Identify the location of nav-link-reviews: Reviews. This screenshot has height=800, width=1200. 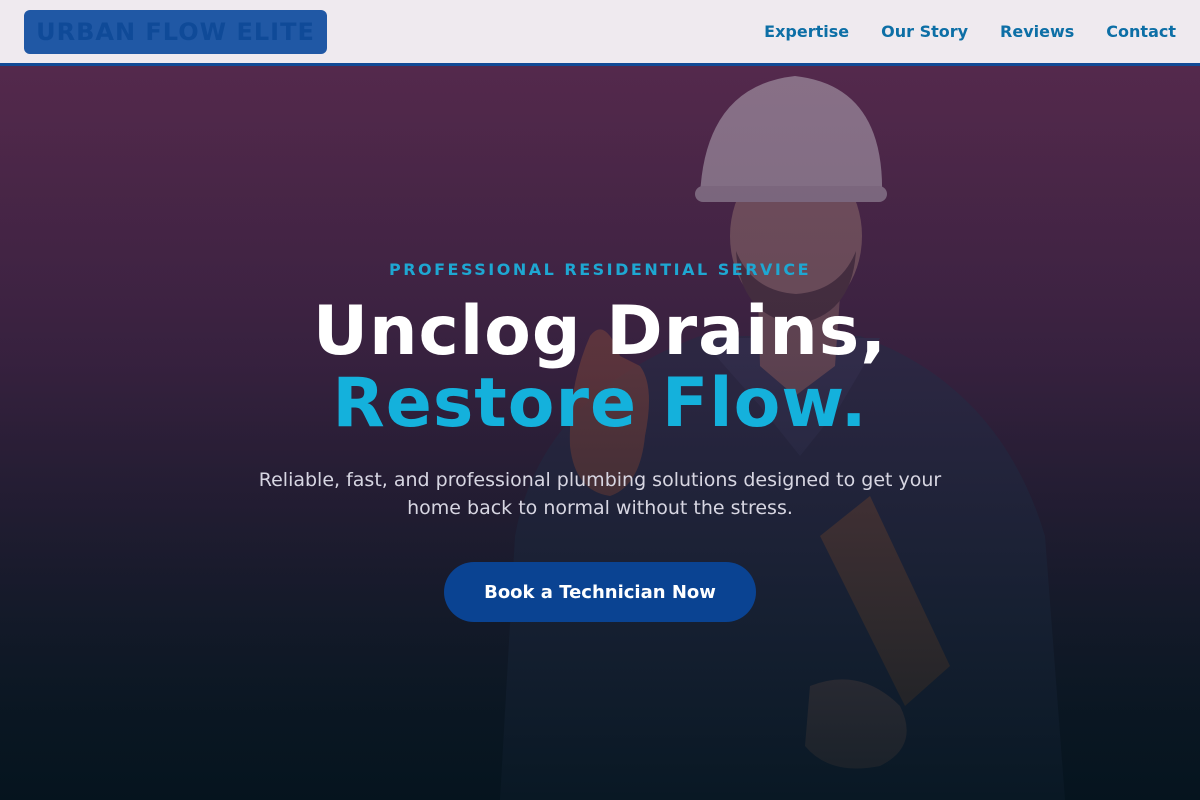
(1037, 31).